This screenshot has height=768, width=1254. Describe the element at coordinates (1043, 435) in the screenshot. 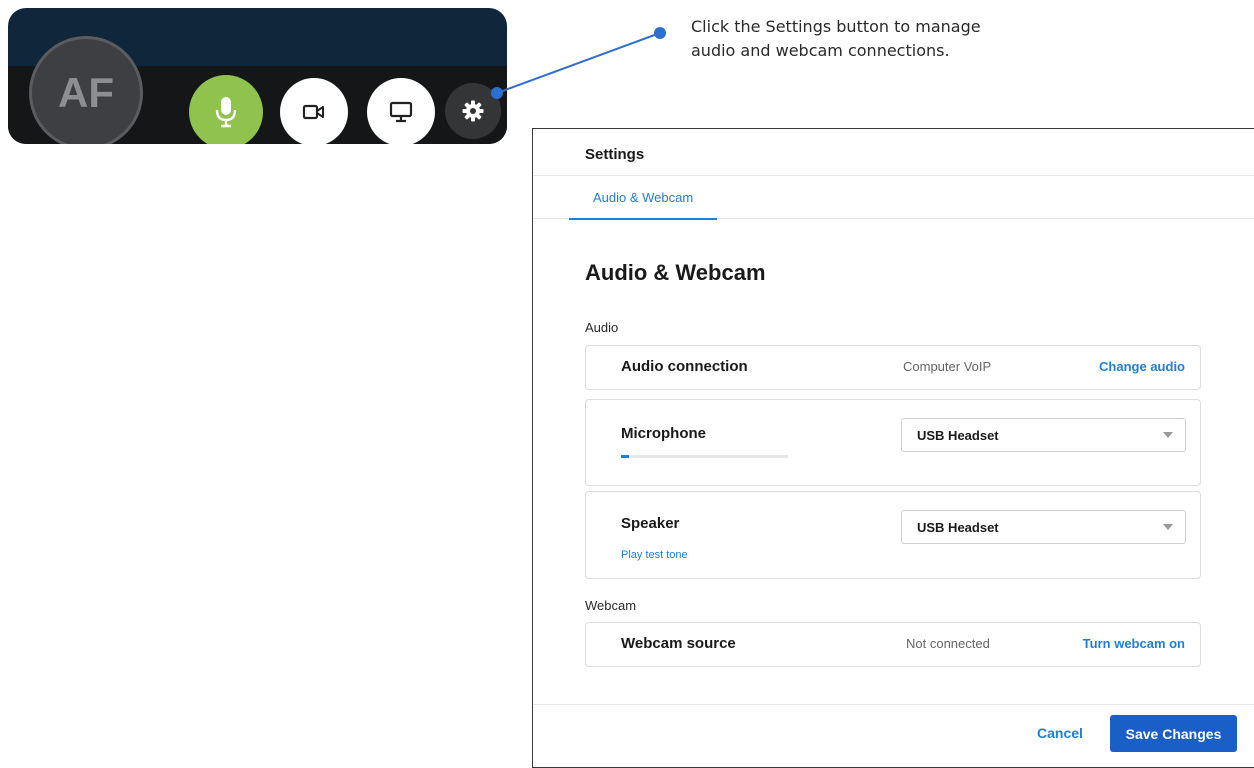

I see `microphone-select: USB Headset` at that location.